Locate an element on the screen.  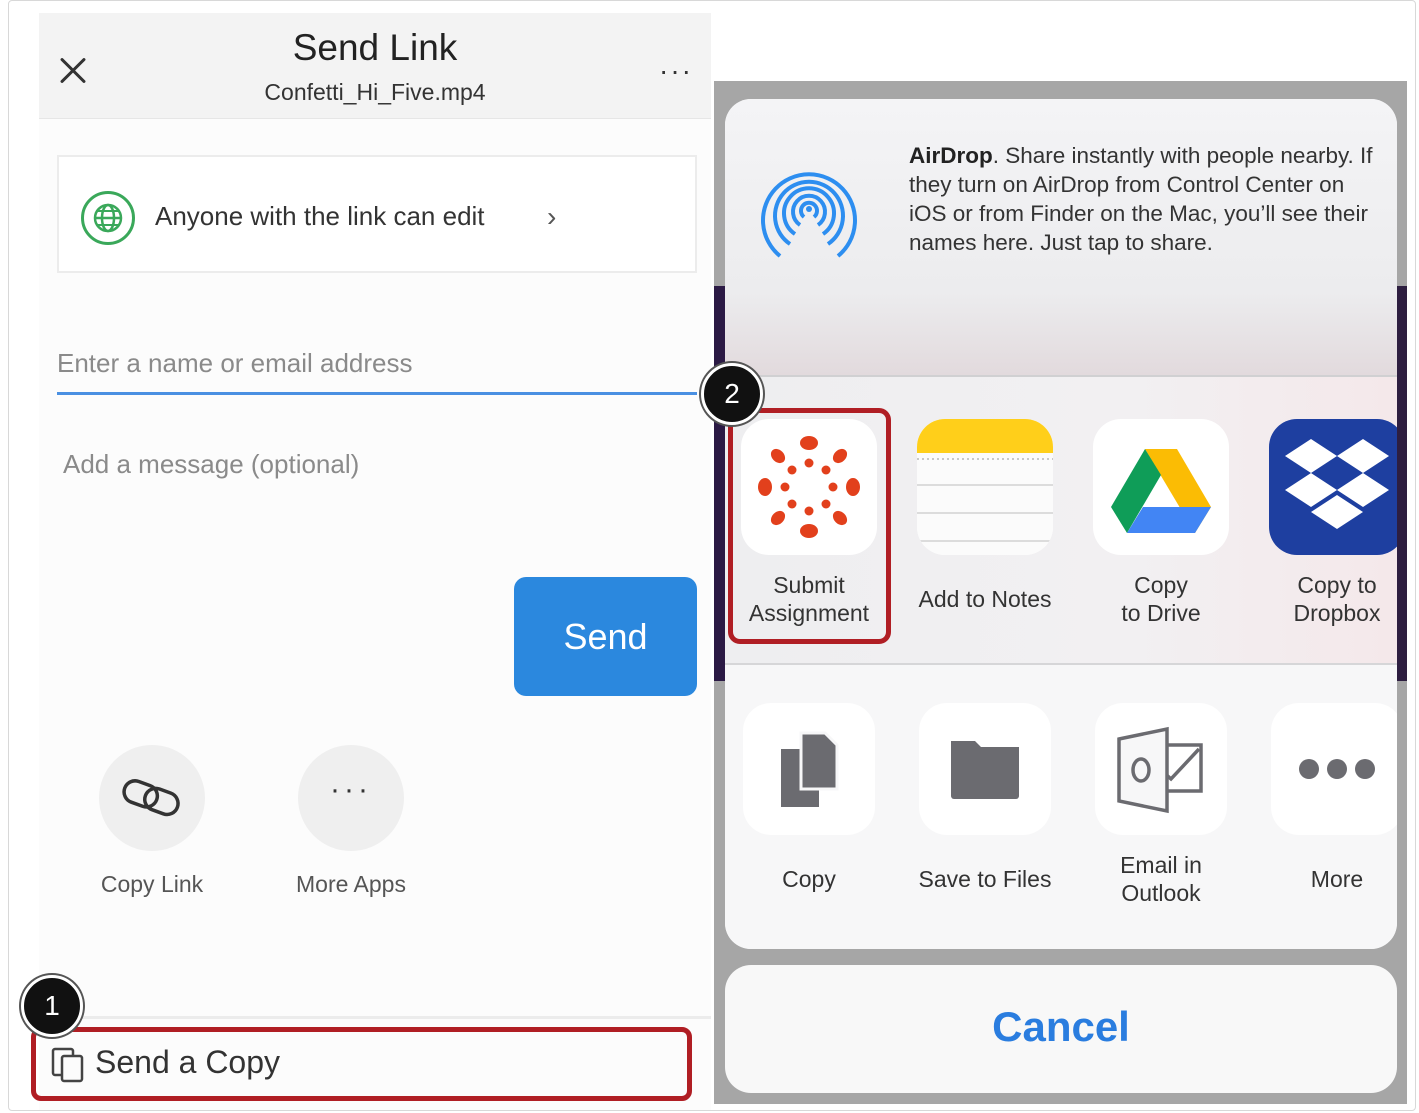
divider is located at coordinates (375, 1017).